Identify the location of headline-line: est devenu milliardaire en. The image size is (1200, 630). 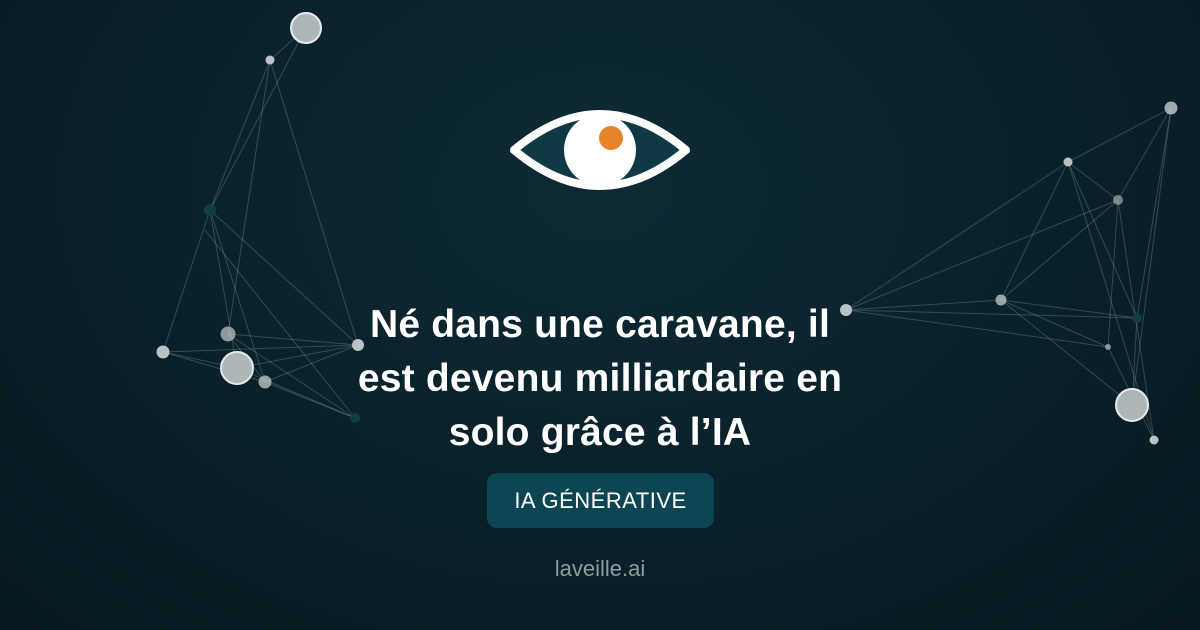
(600, 378).